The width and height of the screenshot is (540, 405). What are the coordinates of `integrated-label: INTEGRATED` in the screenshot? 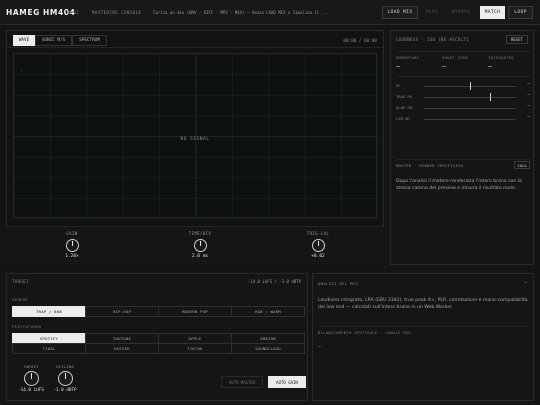 It's located at (501, 57).